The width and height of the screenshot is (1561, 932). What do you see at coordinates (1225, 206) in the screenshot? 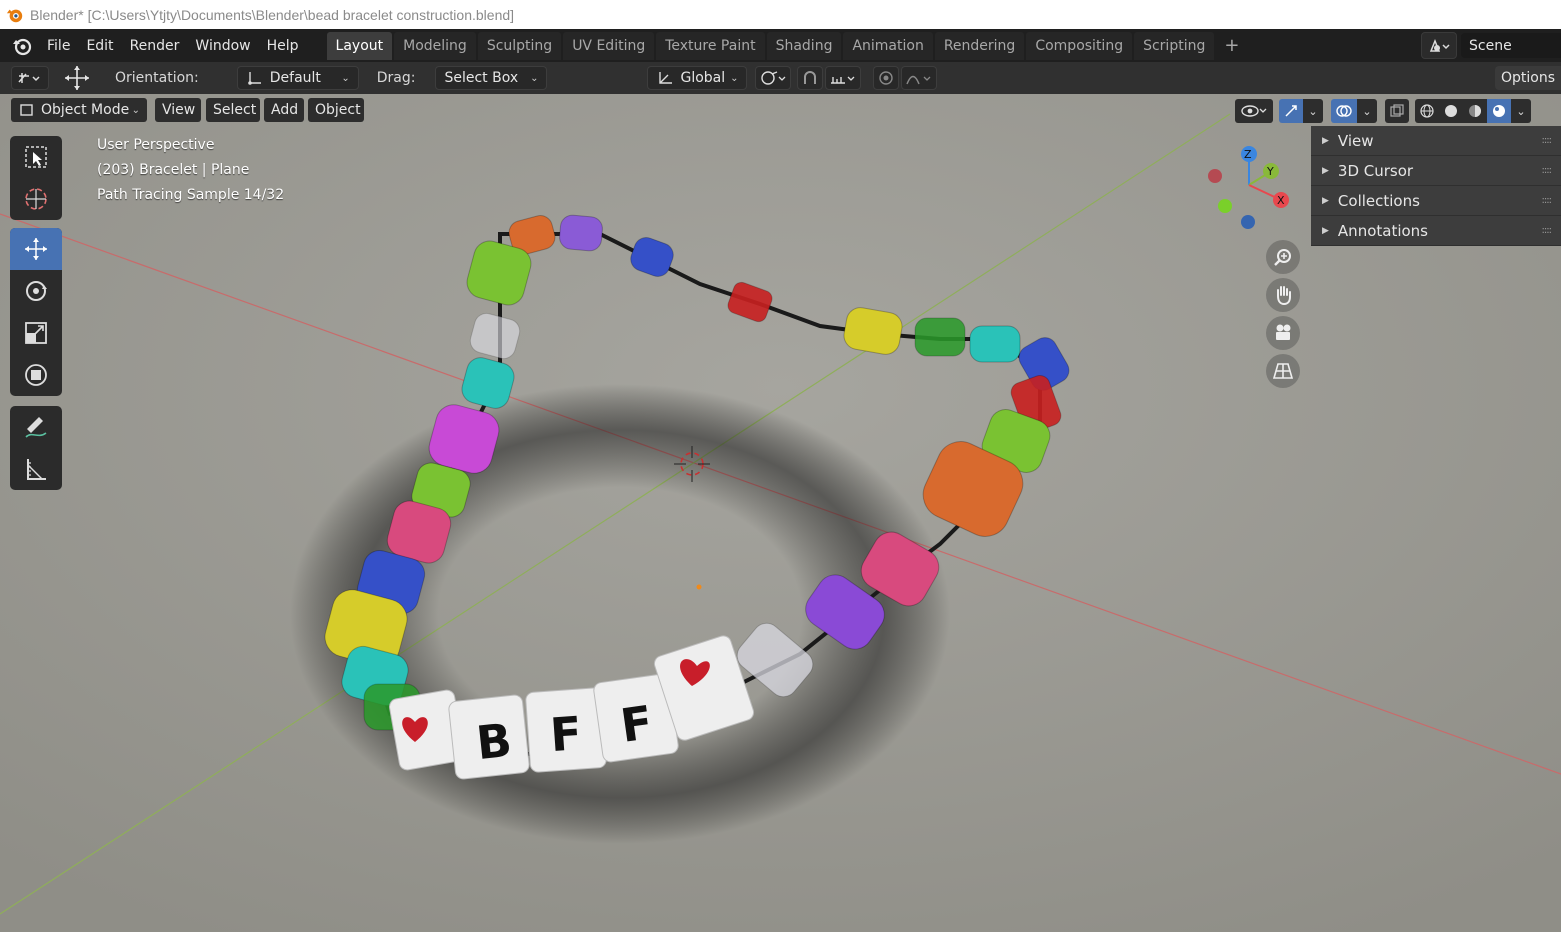
I see `gizmo-neg-y` at bounding box center [1225, 206].